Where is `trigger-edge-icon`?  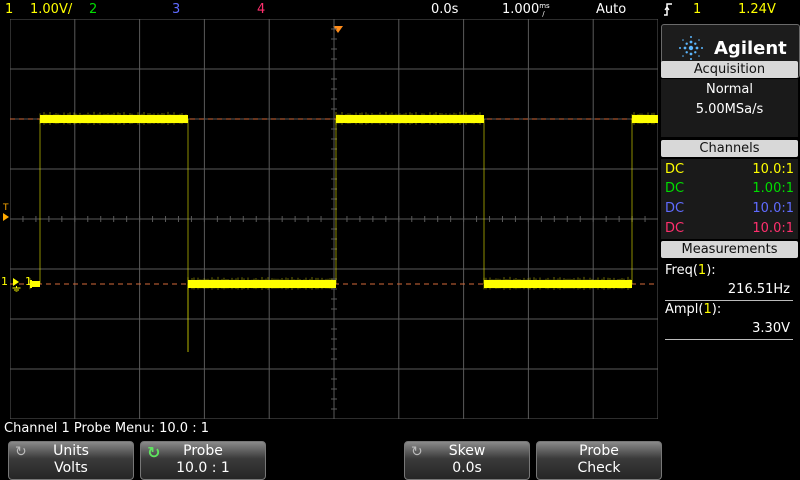 trigger-edge-icon is located at coordinates (668, 9).